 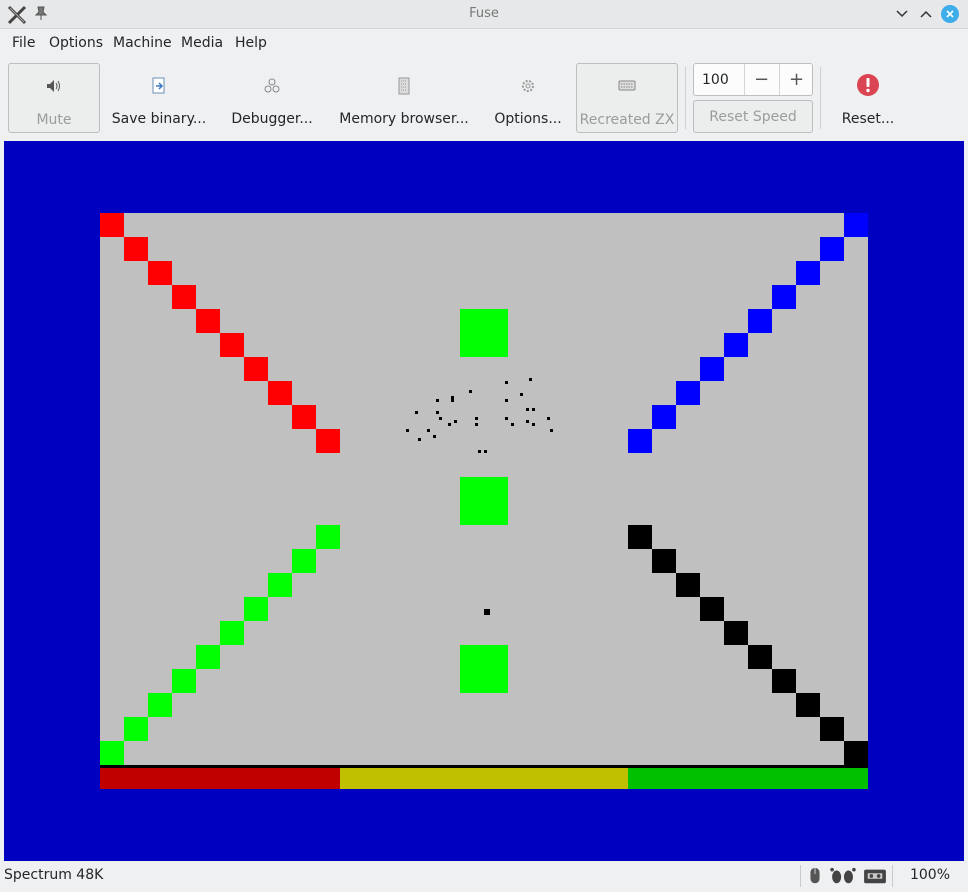 What do you see at coordinates (528, 86) in the screenshot?
I see `gear-icon` at bounding box center [528, 86].